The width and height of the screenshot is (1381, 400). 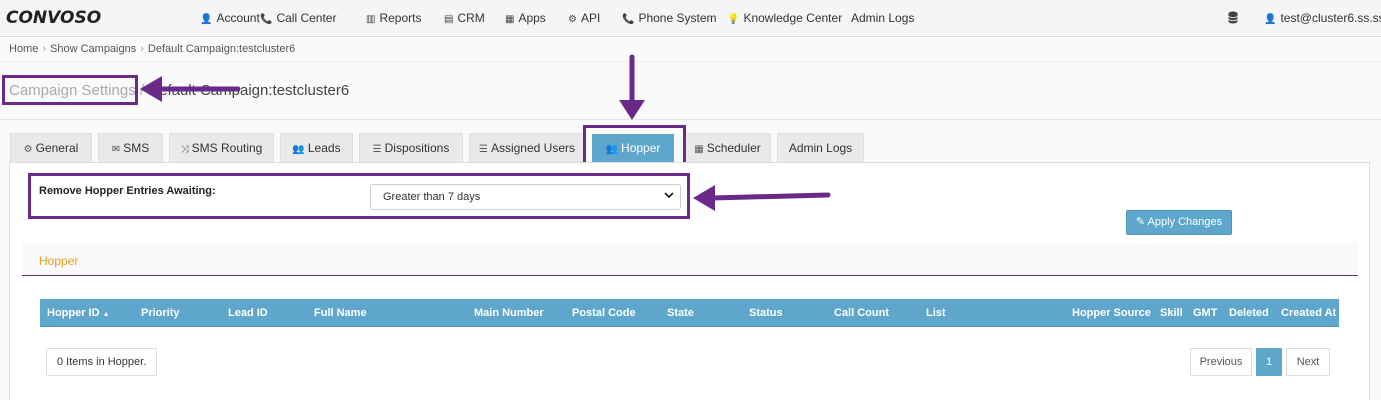 I want to click on col-lead-id: Lead ID, so click(x=248, y=313).